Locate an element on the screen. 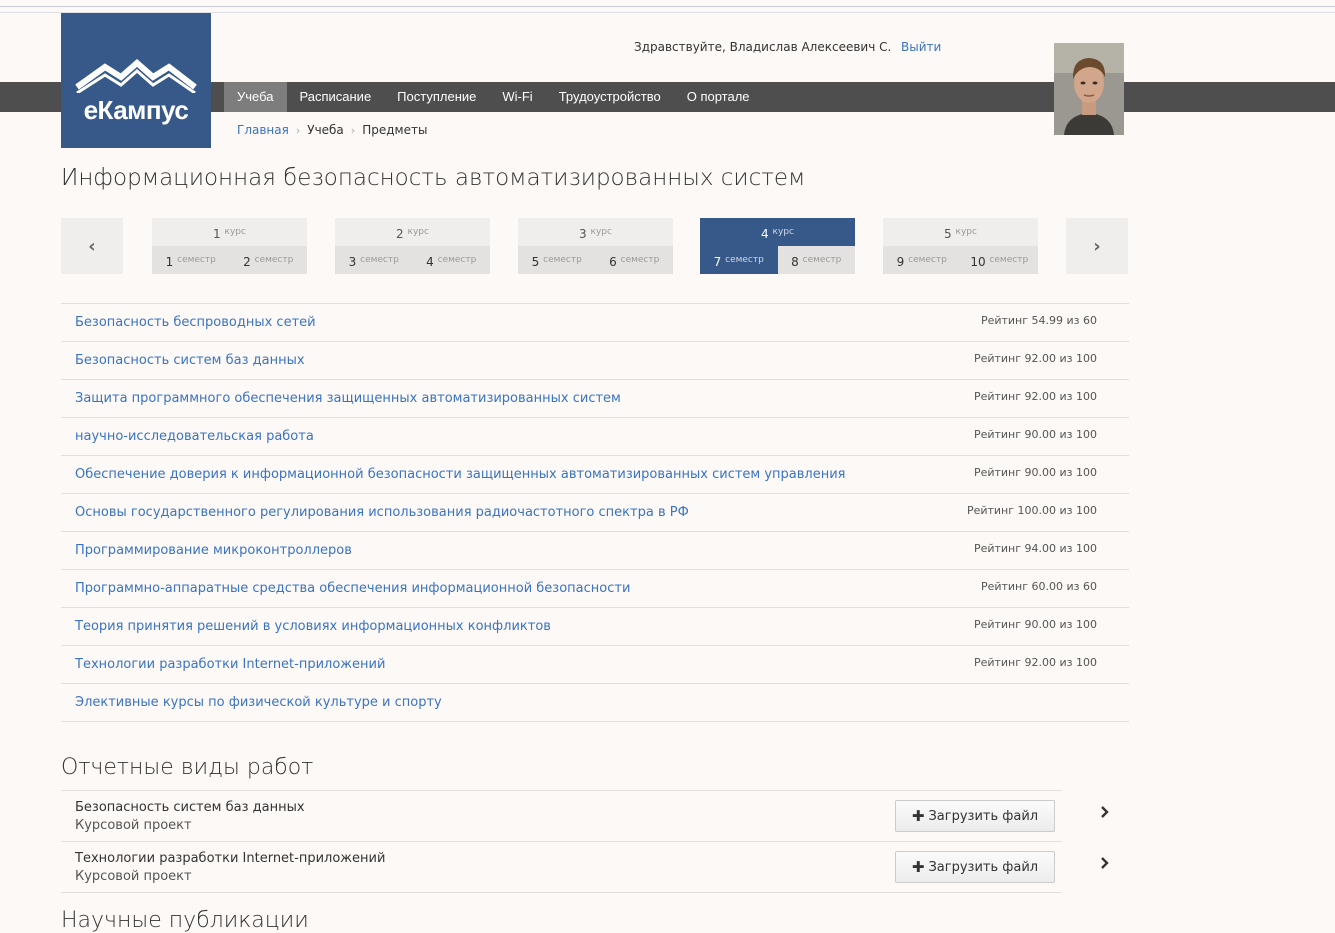 This screenshot has height=933, width=1335. course-2: 2 курс 3 семестр 4 семестр is located at coordinates (412, 246).